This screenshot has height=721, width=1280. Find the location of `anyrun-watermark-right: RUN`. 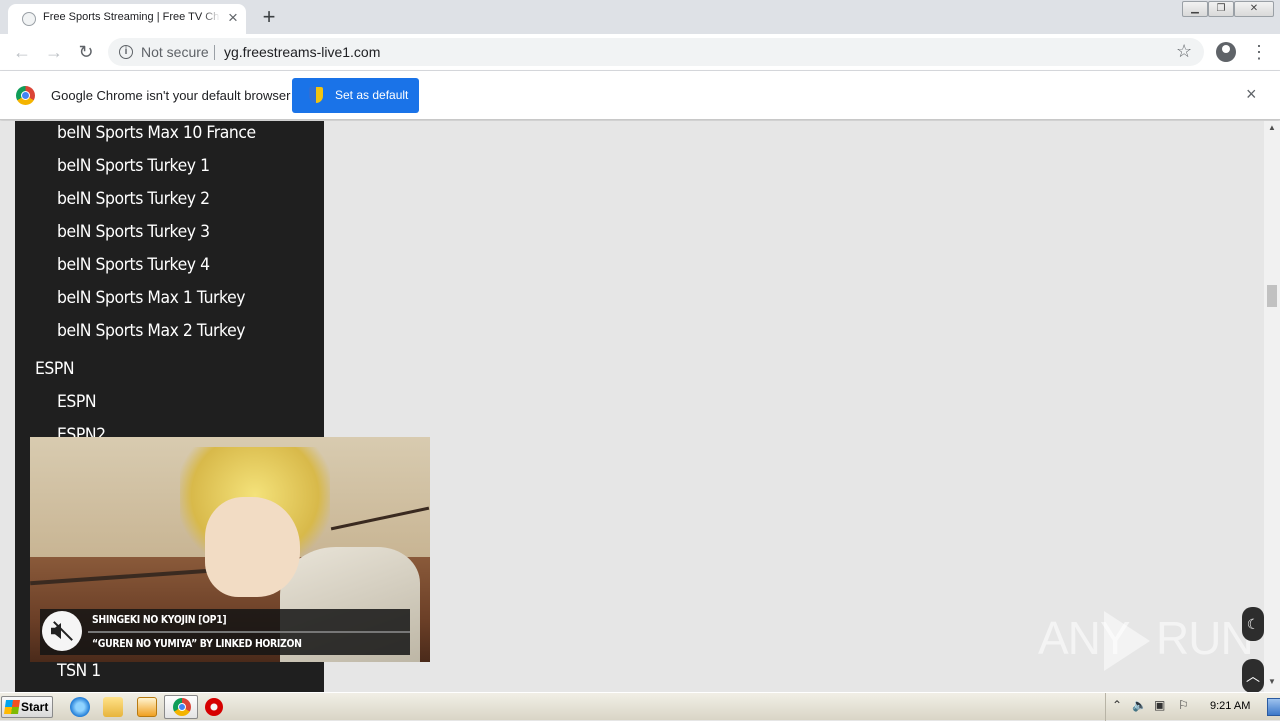

anyrun-watermark-right: RUN is located at coordinates (1205, 638).